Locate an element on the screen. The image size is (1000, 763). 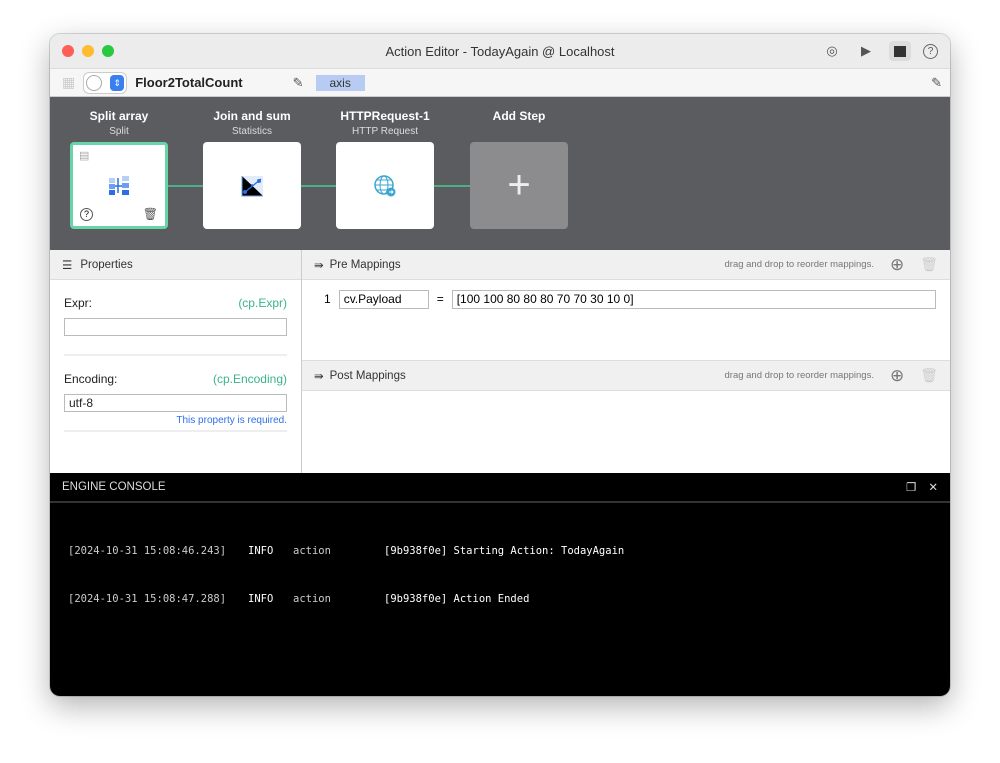
split-icon is located at coordinates (119, 185).